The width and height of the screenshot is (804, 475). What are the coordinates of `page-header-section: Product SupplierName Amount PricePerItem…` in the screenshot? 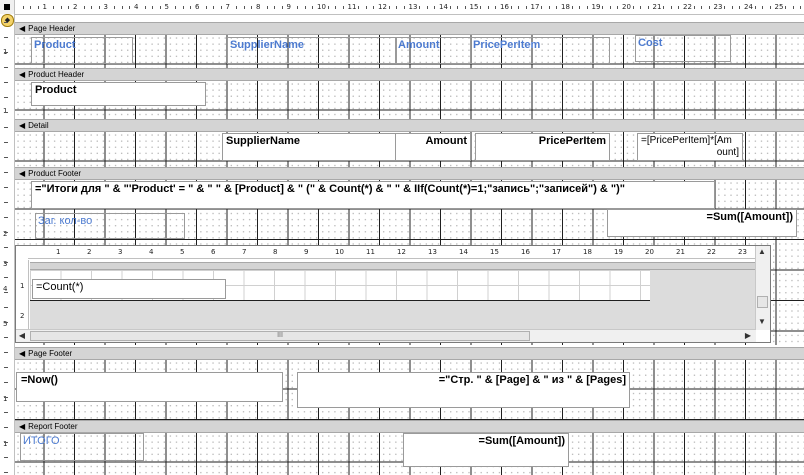 It's located at (409, 51).